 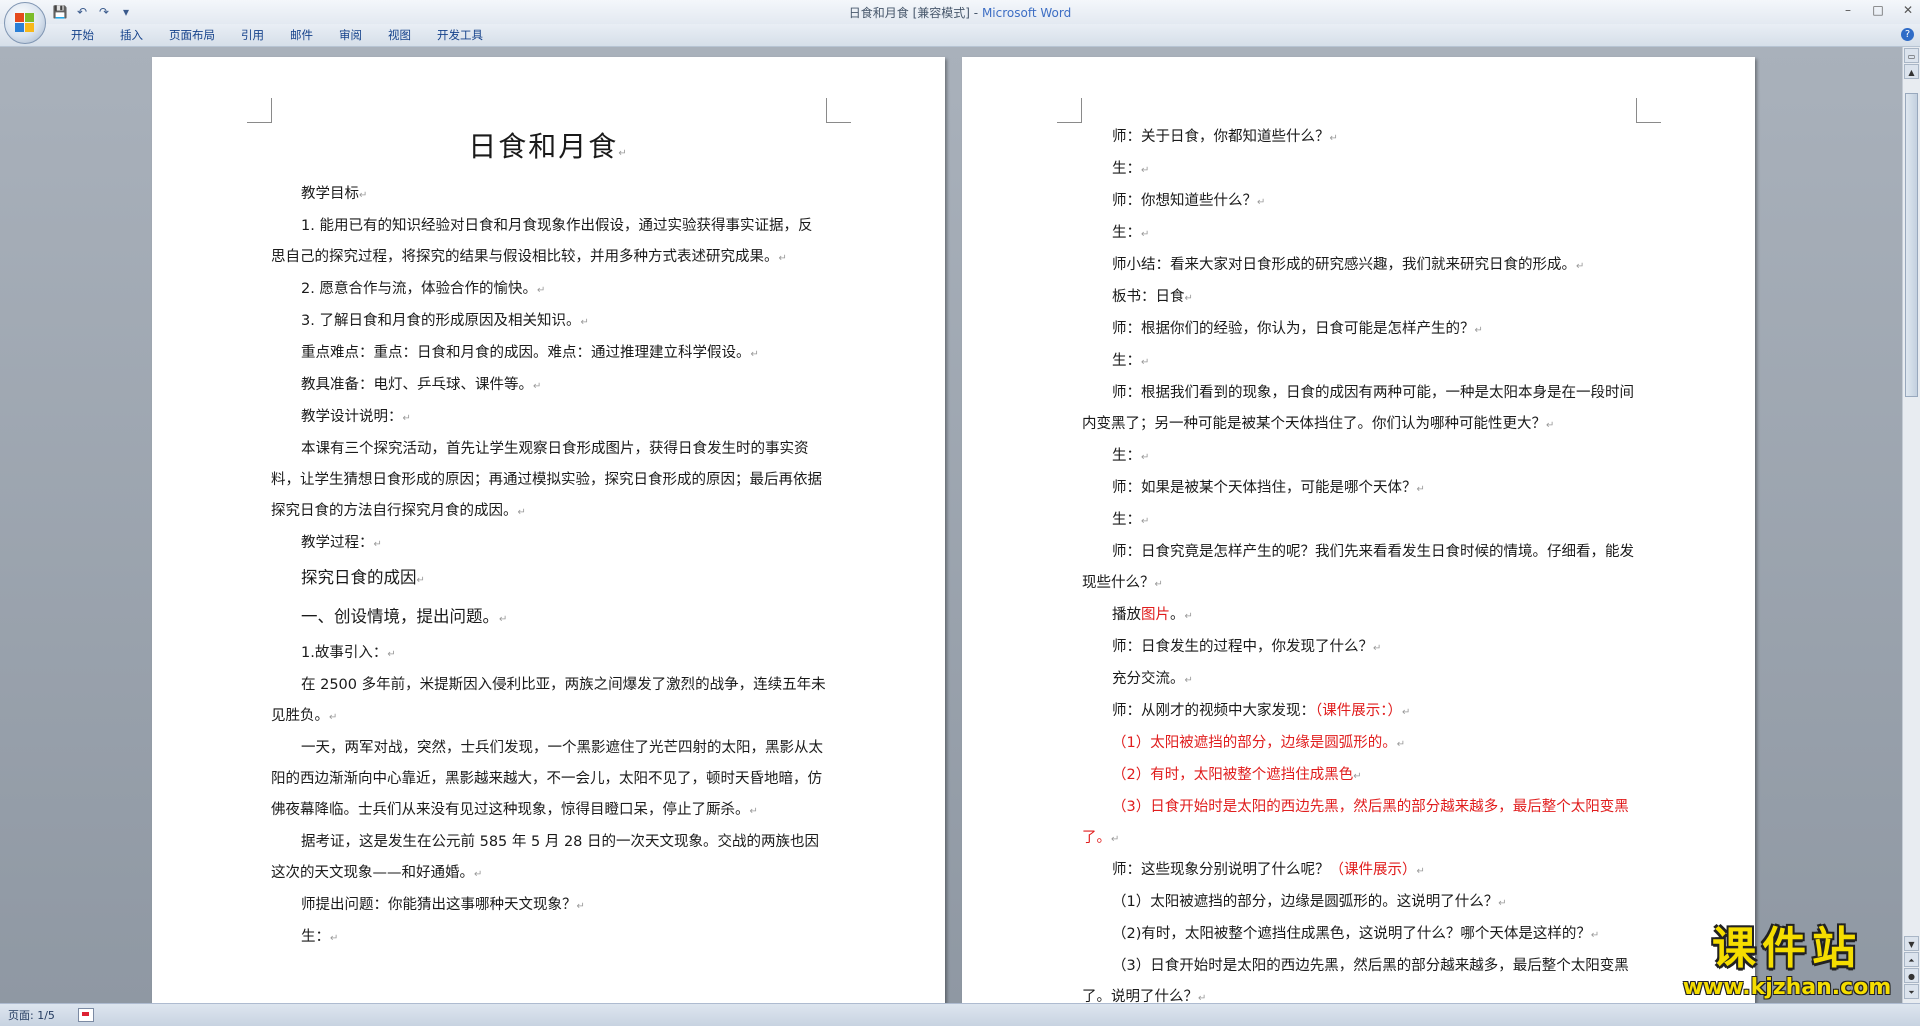 I want to click on paragraph: 师：如果是被某个天体挡住，可能是哪个天体？↵, so click(x=1359, y=489).